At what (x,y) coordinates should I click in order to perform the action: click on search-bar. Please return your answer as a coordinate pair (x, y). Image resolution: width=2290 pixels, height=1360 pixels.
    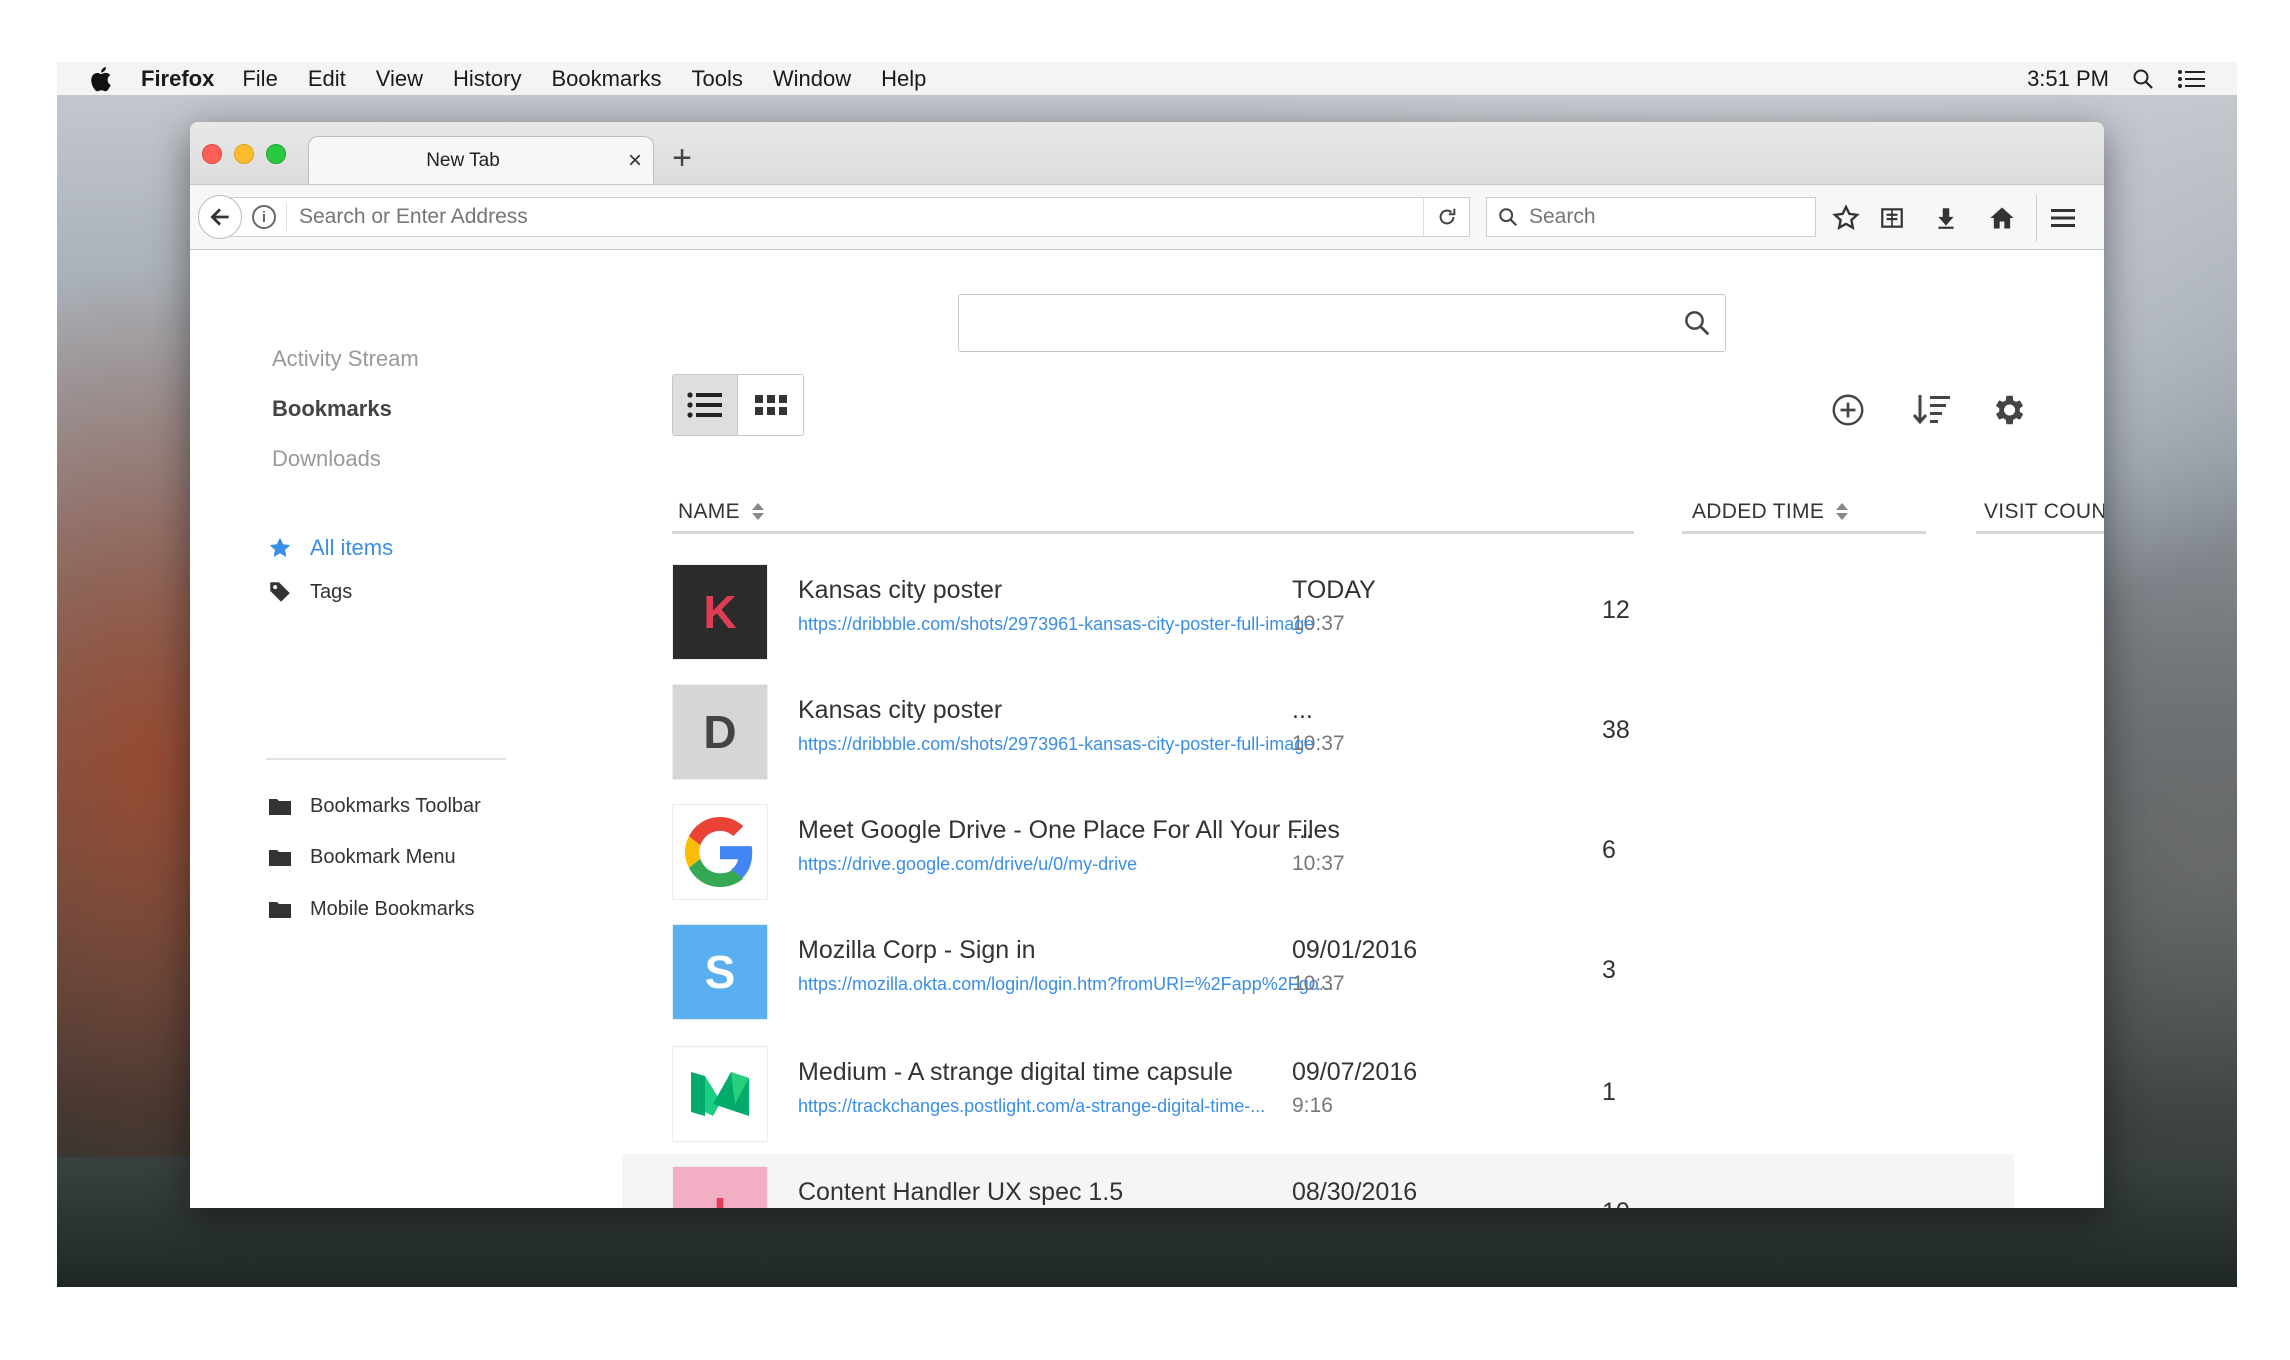
    Looking at the image, I should click on (1651, 217).